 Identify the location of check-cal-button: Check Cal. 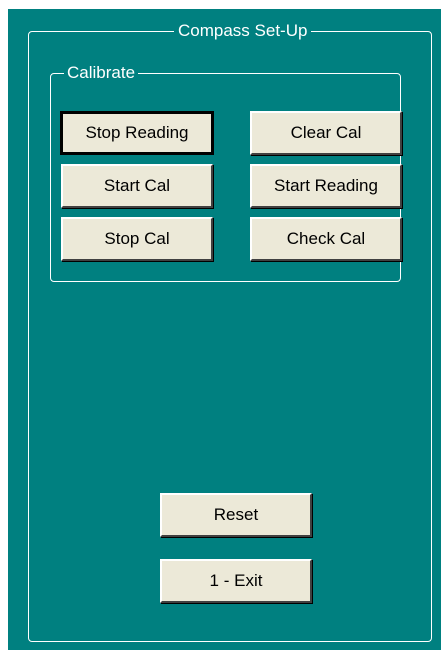
(326, 239).